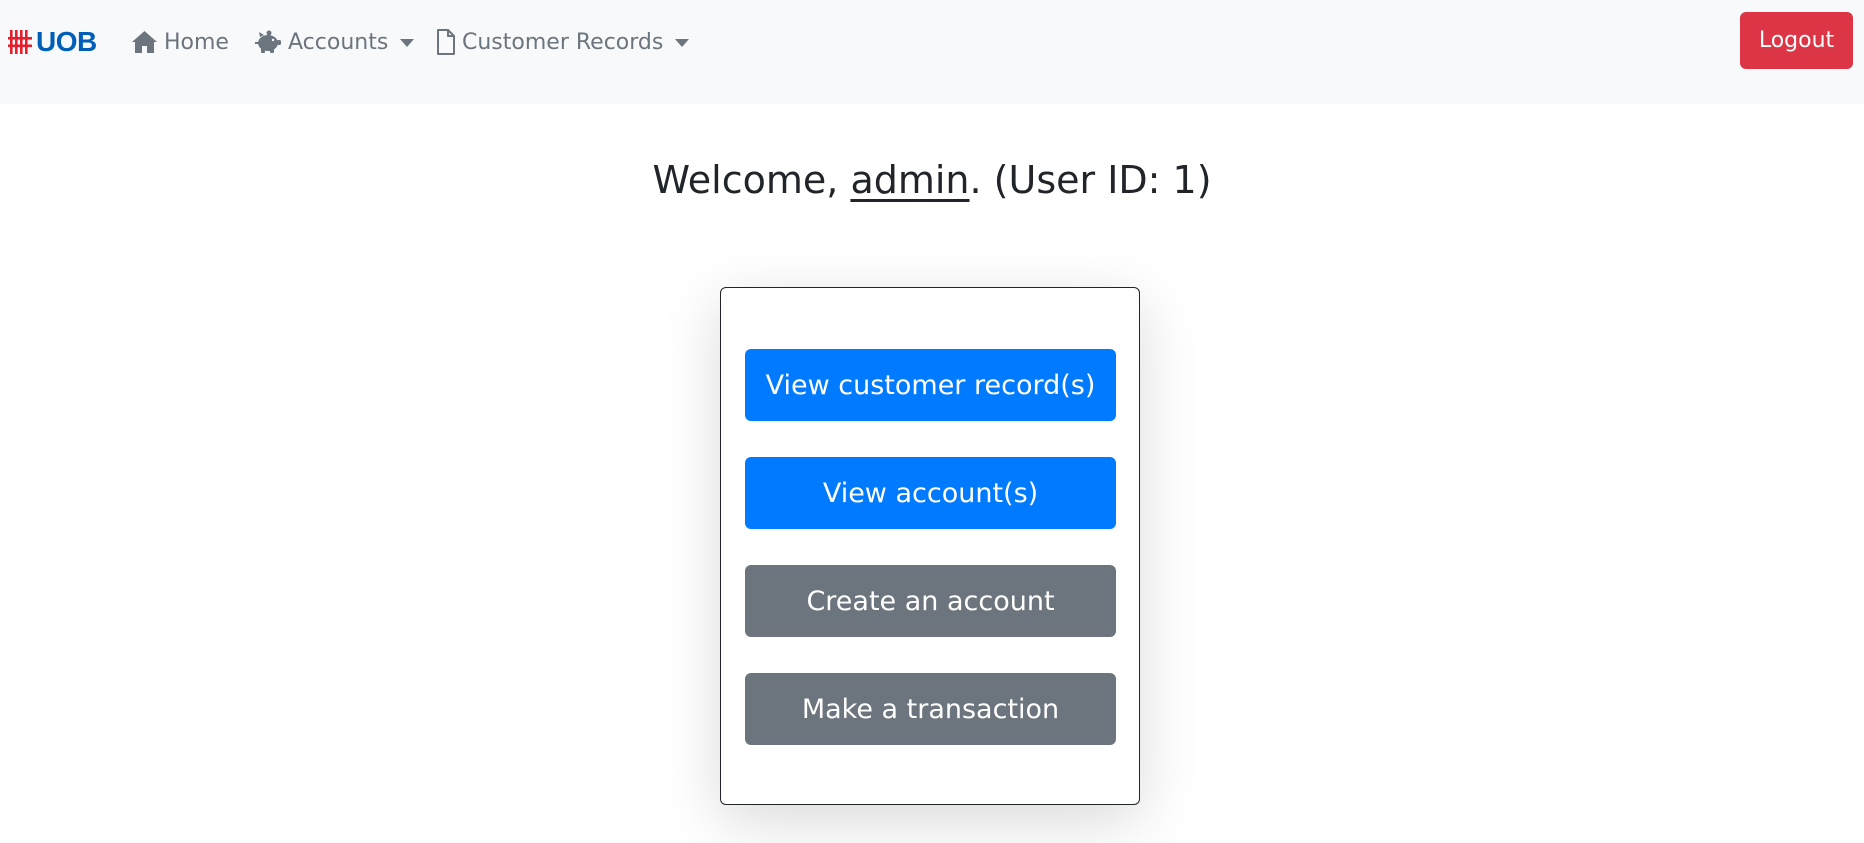  I want to click on username-link: admin, so click(909, 180).